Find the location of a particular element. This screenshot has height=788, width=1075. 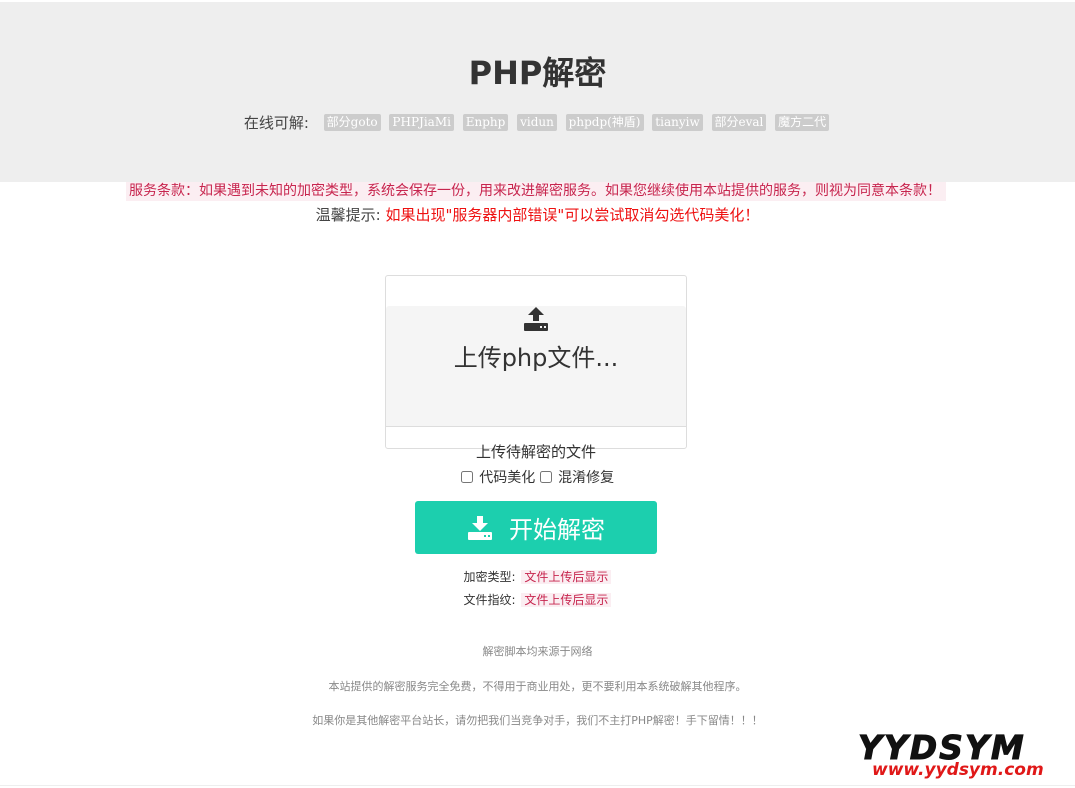

badge-phpjiami: PHPJiaMi is located at coordinates (421, 122).